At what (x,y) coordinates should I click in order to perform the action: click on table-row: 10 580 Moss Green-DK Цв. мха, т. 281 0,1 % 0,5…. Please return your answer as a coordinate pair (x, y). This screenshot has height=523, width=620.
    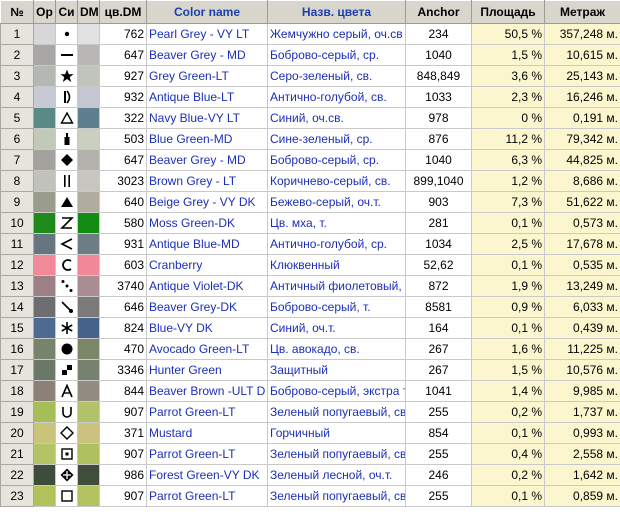
    Looking at the image, I should click on (310, 223).